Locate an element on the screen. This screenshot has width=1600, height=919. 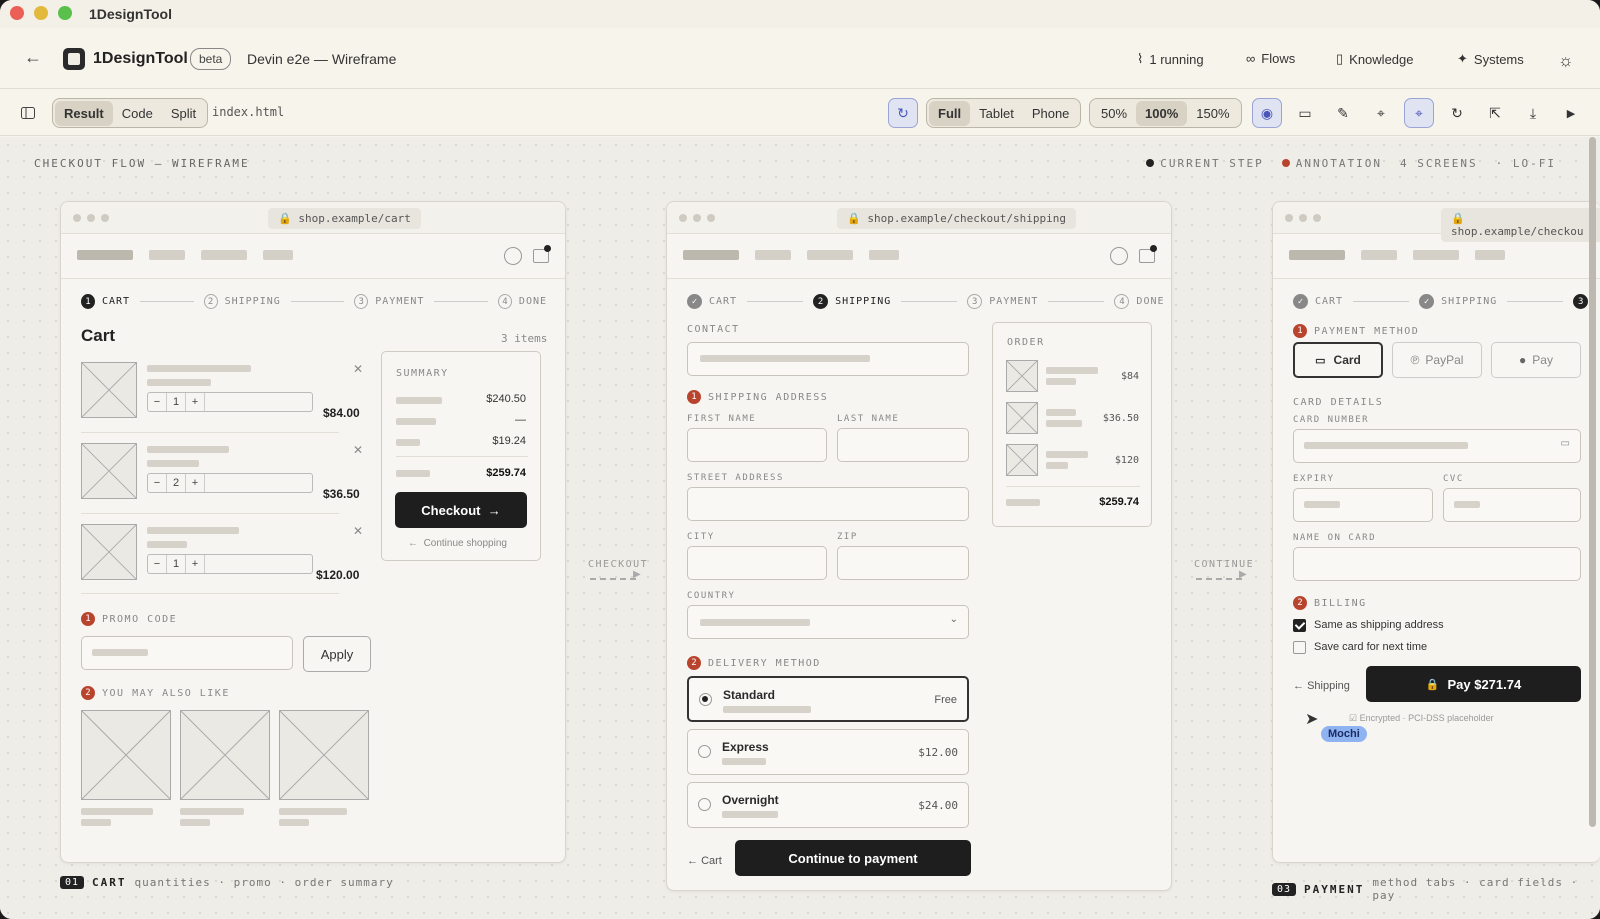
card-icon: ▭ is located at coordinates (1565, 443).